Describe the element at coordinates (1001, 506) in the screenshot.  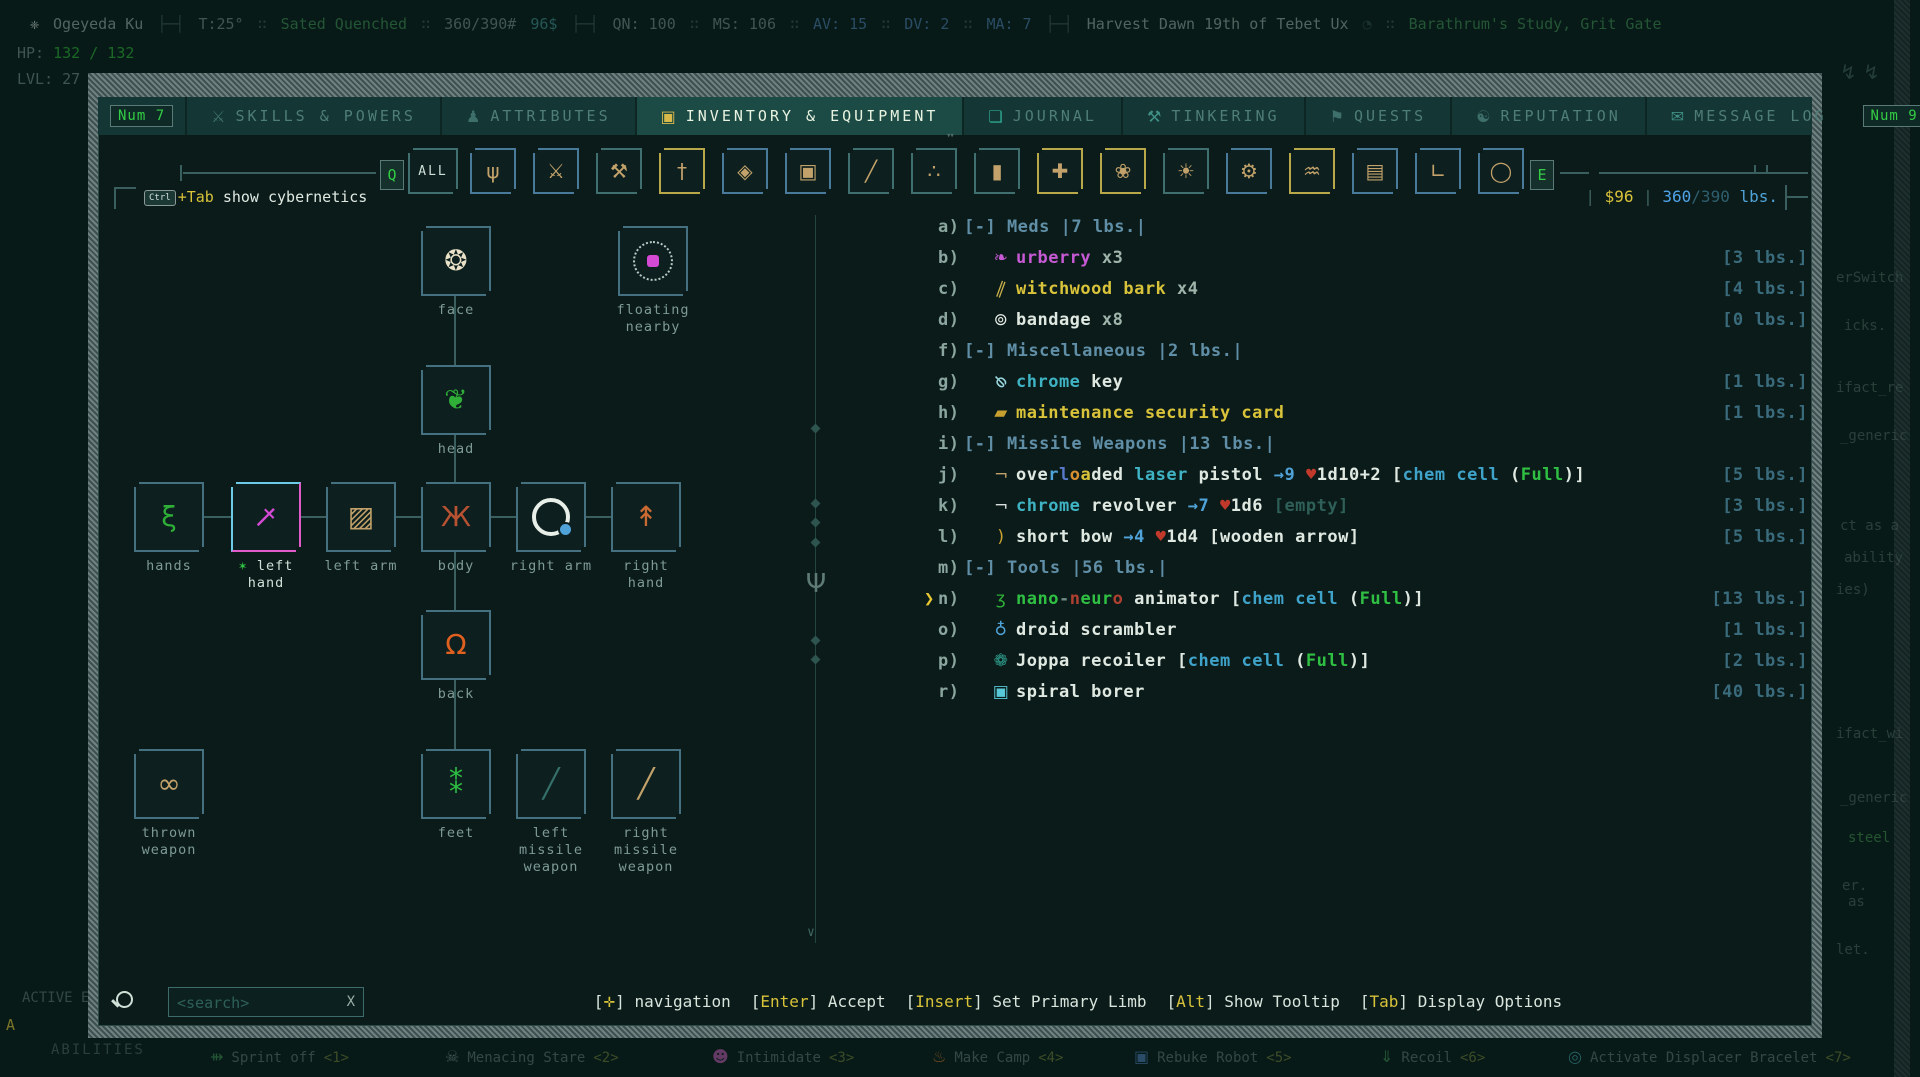
I see `revolver-icon: ⌐` at that location.